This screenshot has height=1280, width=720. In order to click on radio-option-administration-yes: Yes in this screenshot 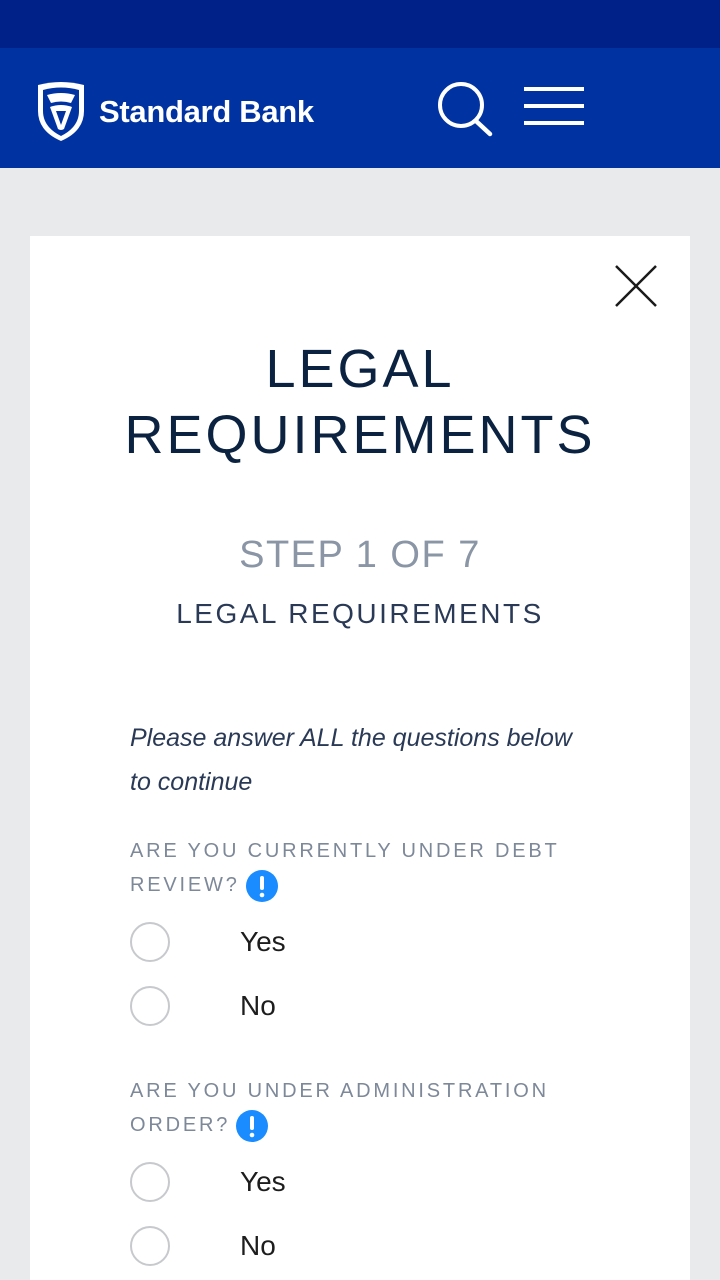, I will do `click(330, 1182)`.